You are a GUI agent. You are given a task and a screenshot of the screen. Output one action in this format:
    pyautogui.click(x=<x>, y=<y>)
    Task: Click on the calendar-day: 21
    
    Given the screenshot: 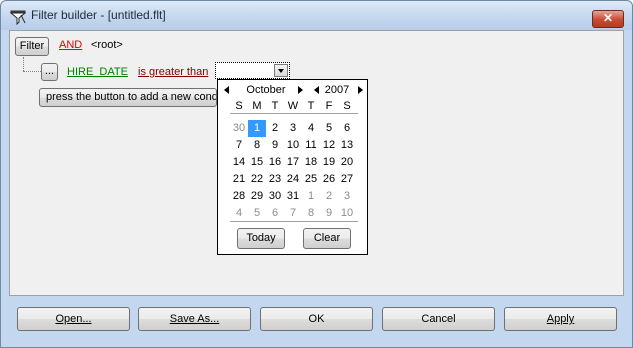 What is the action you would take?
    pyautogui.click(x=239, y=179)
    